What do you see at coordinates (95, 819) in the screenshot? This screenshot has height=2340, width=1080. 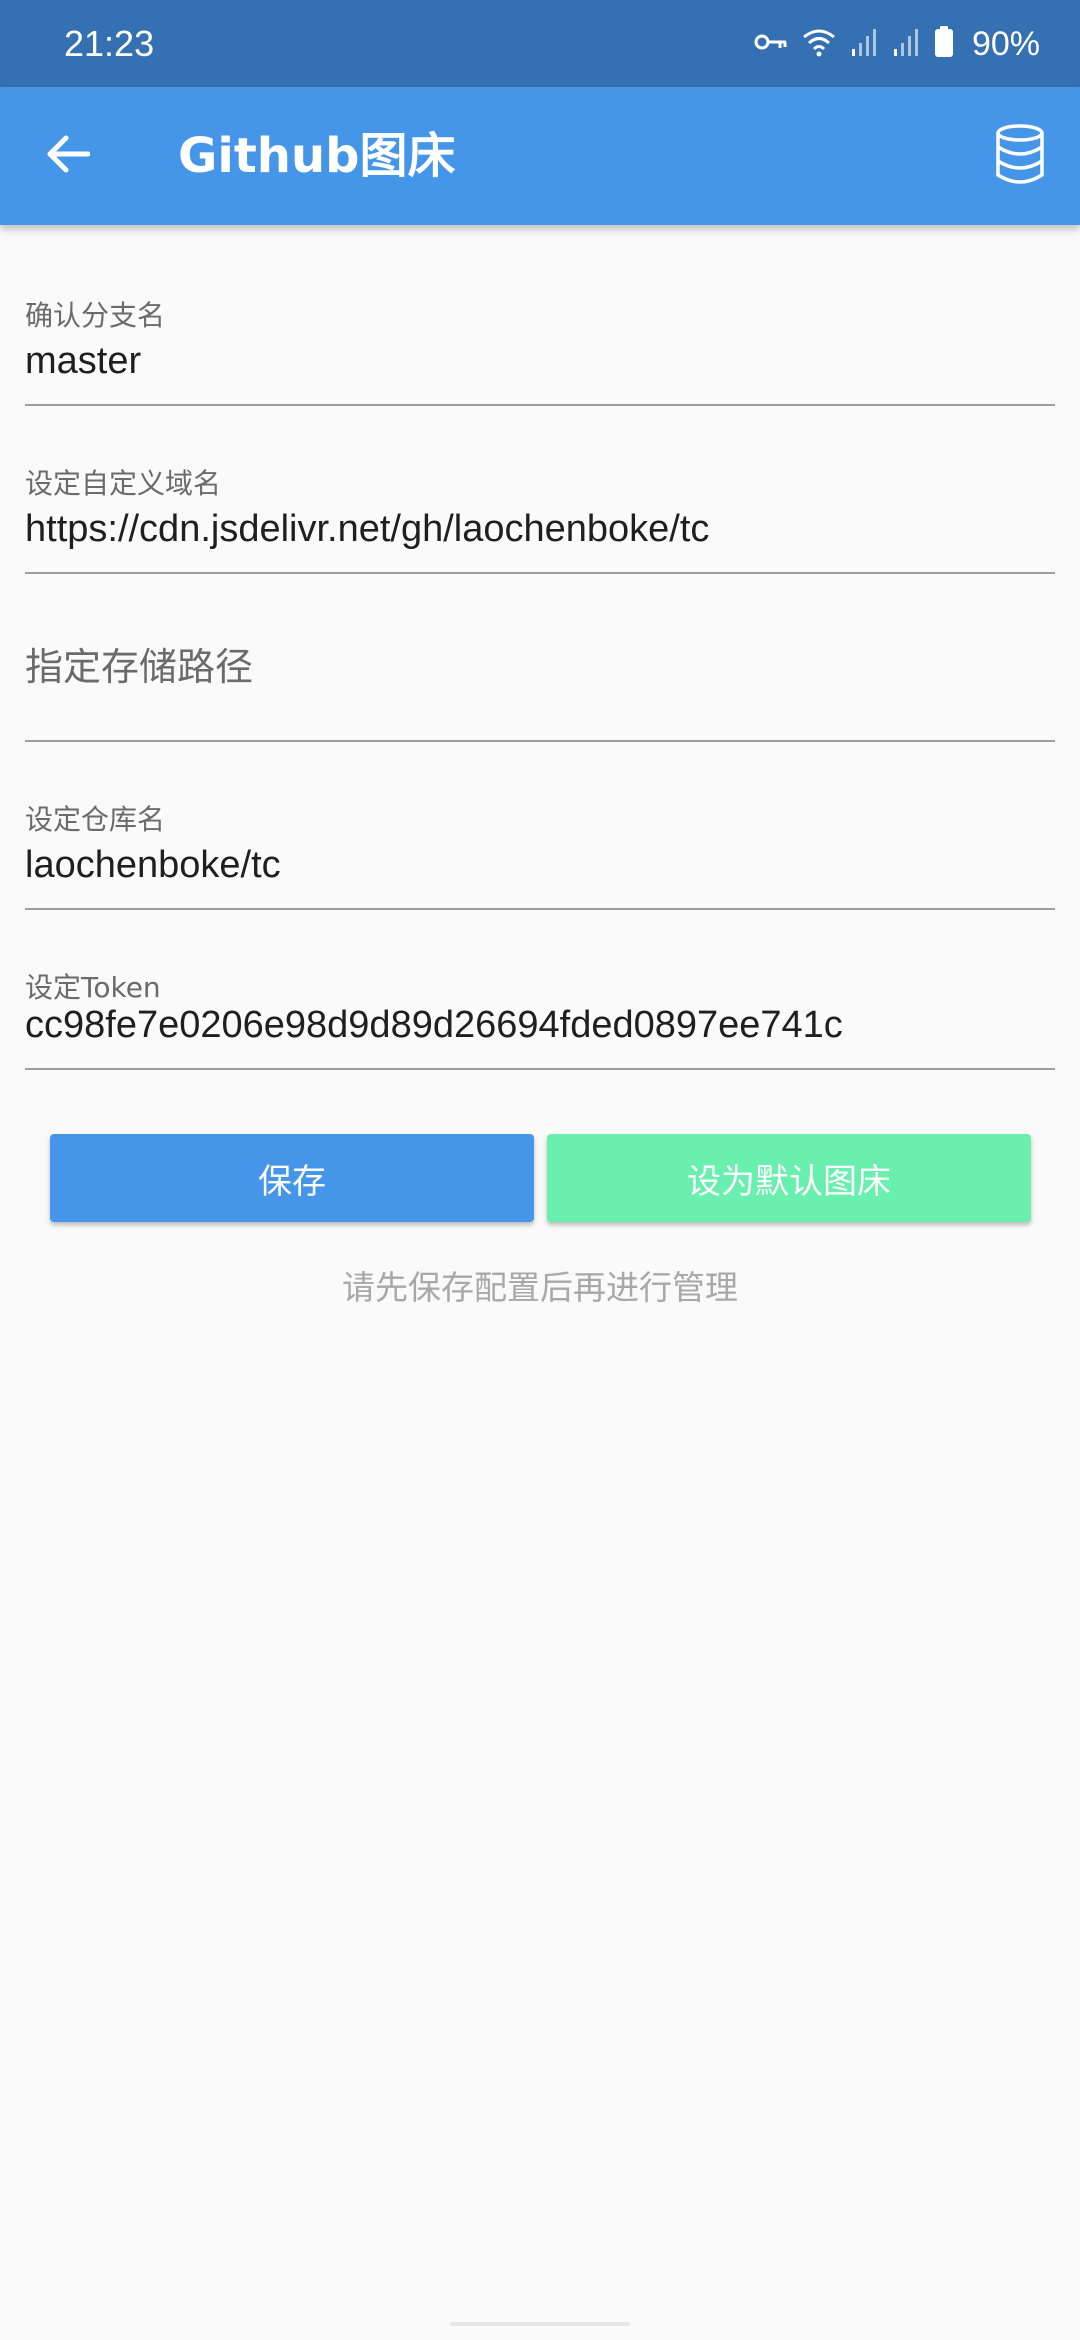 I see `repo-label: 设定仓库名` at bounding box center [95, 819].